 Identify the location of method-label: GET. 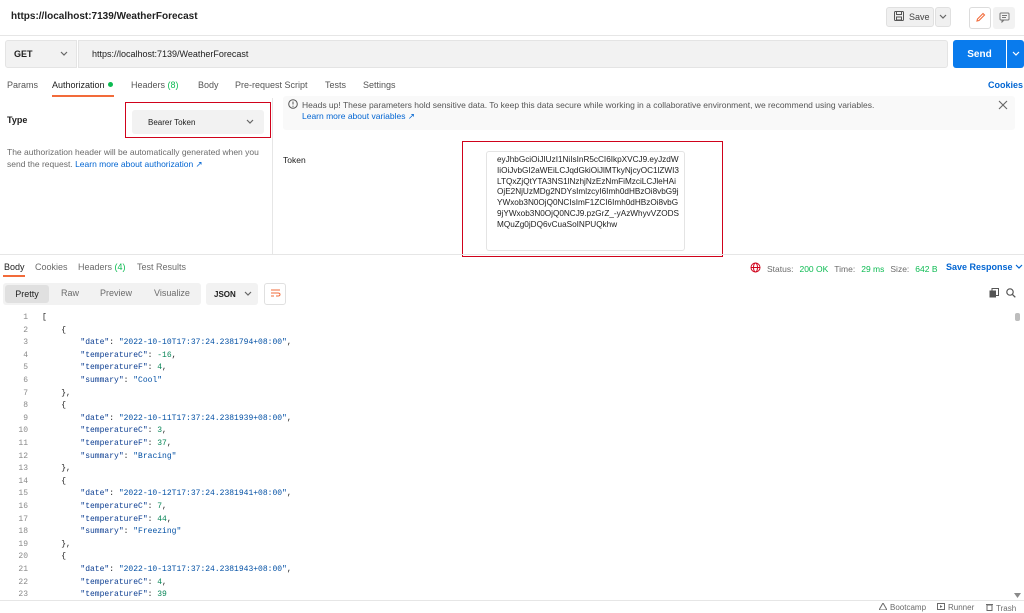
(23, 54).